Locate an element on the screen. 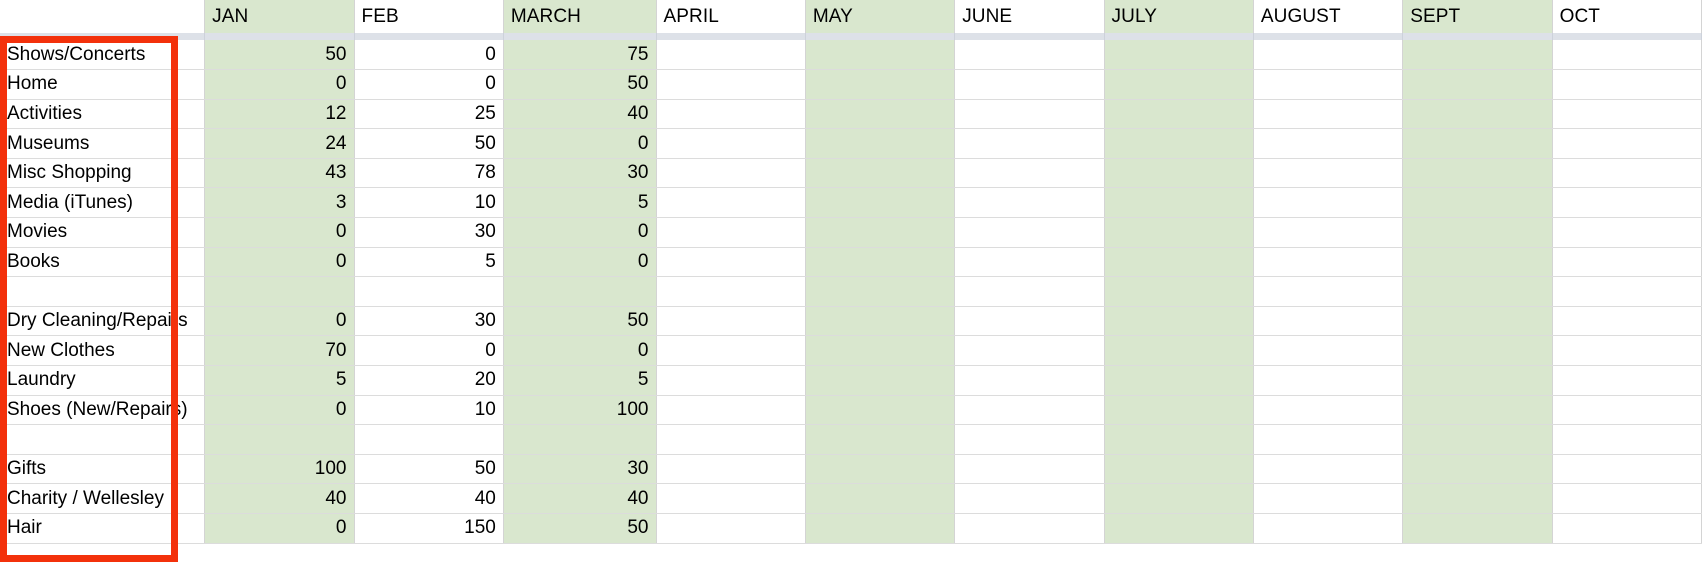 The width and height of the screenshot is (1702, 575). cell-jan: 5 is located at coordinates (279, 380).